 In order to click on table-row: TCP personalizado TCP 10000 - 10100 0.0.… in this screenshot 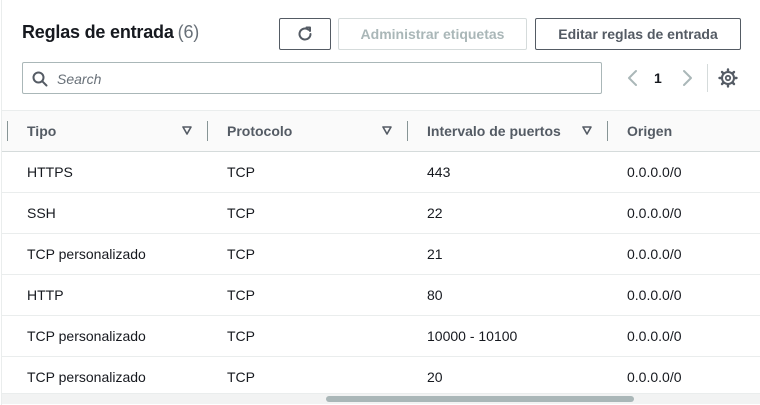, I will do `click(381, 336)`.